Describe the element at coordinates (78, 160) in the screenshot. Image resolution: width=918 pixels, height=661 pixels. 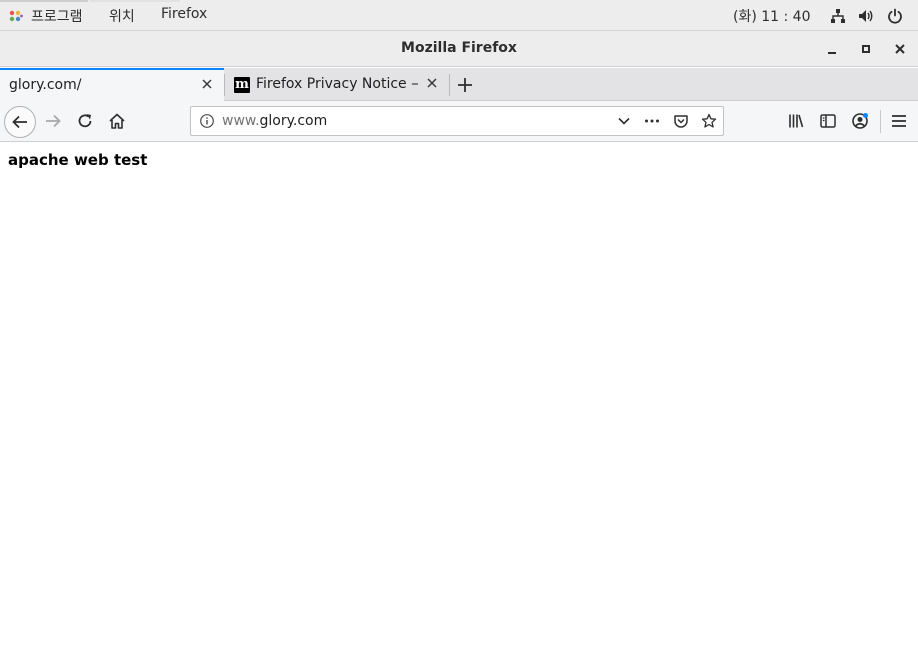
I see `page-heading: apache web test` at that location.